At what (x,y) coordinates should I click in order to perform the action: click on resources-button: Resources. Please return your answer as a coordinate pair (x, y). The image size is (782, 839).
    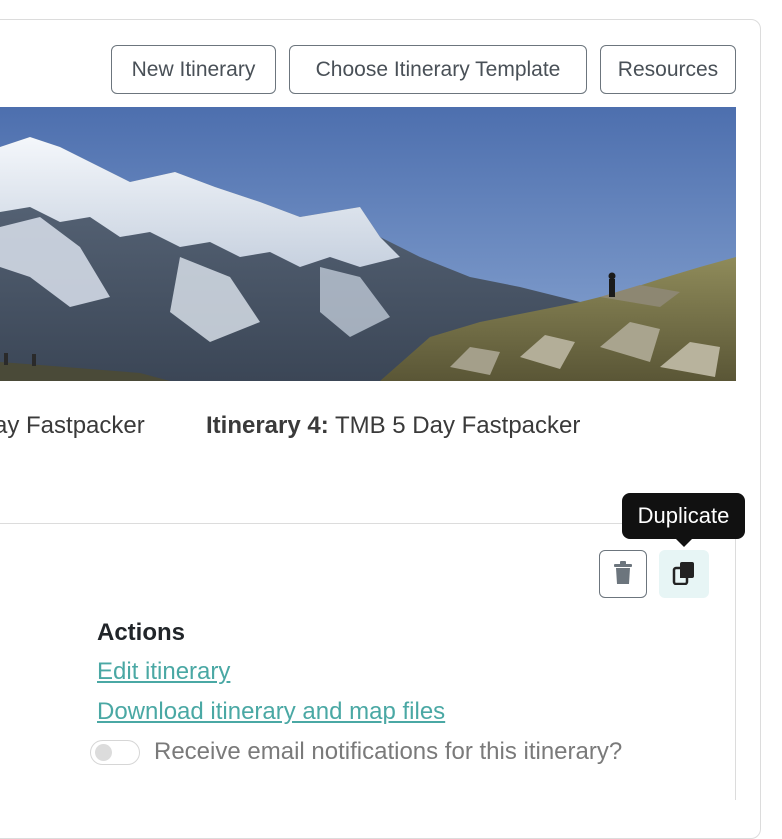
    Looking at the image, I should click on (668, 69).